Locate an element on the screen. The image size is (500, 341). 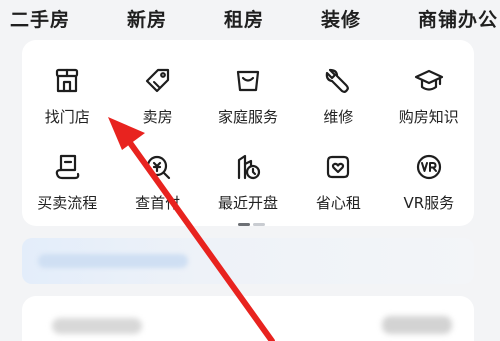
basket-icon is located at coordinates (248, 81).